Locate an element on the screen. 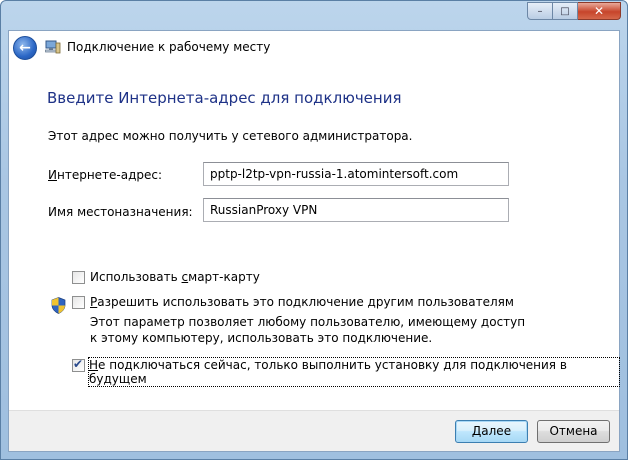 The width and height of the screenshot is (628, 460). maximize-button: □ is located at coordinates (565, 11).